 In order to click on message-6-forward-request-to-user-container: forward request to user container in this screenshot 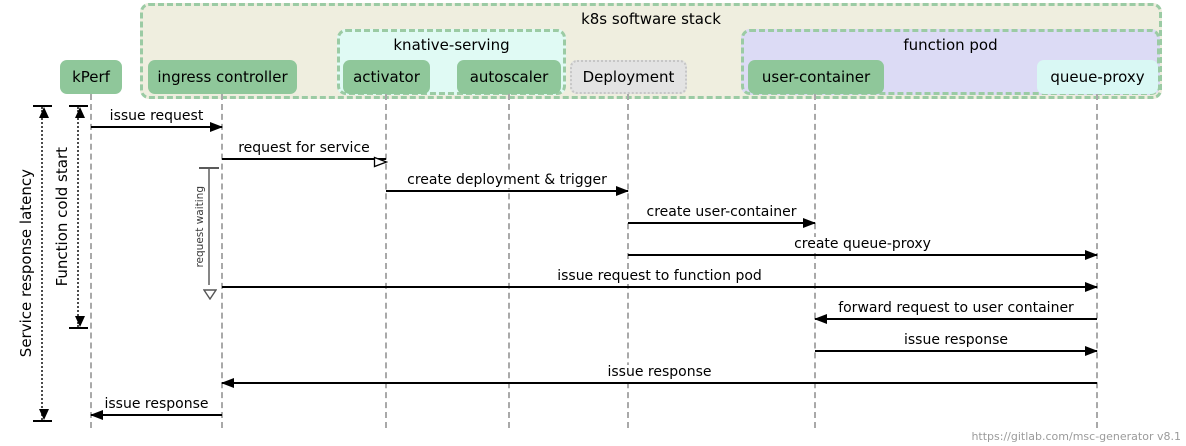, I will do `click(955, 310)`.